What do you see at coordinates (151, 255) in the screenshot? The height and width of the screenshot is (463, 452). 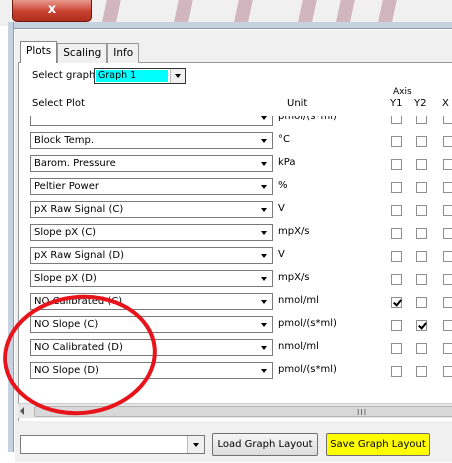 I see `plot-select: pX Raw Signal (D)` at bounding box center [151, 255].